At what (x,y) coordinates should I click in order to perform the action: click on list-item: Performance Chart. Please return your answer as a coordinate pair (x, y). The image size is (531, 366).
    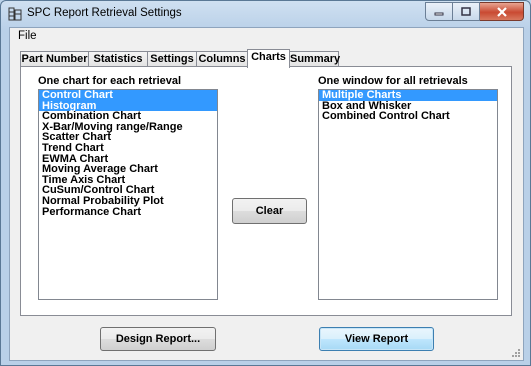
    Looking at the image, I should click on (128, 212).